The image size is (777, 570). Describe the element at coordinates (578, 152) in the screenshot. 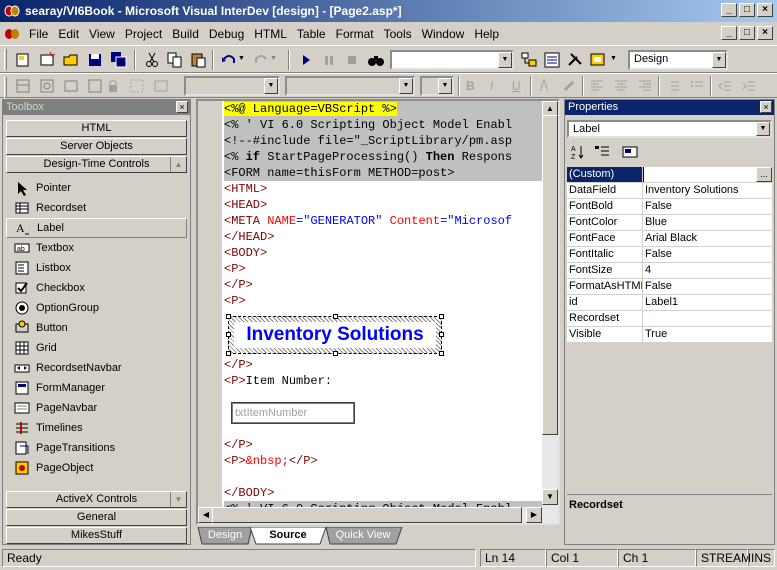

I see `sort-alphabetical-icon: AZ` at that location.